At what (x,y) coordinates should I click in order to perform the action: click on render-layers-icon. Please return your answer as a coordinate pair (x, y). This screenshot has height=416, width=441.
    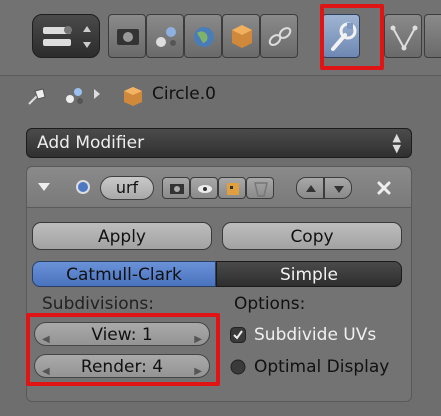
    Looking at the image, I should click on (166, 37).